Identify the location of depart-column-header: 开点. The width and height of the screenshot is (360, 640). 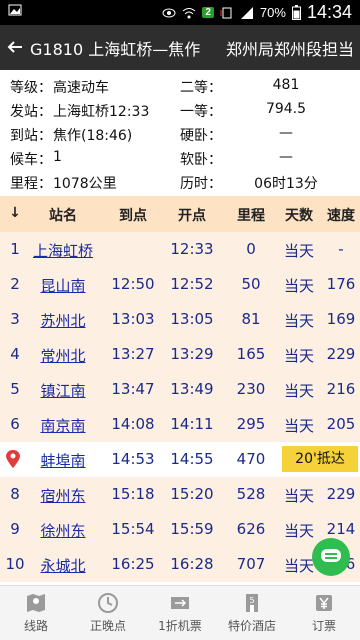
(192, 216).